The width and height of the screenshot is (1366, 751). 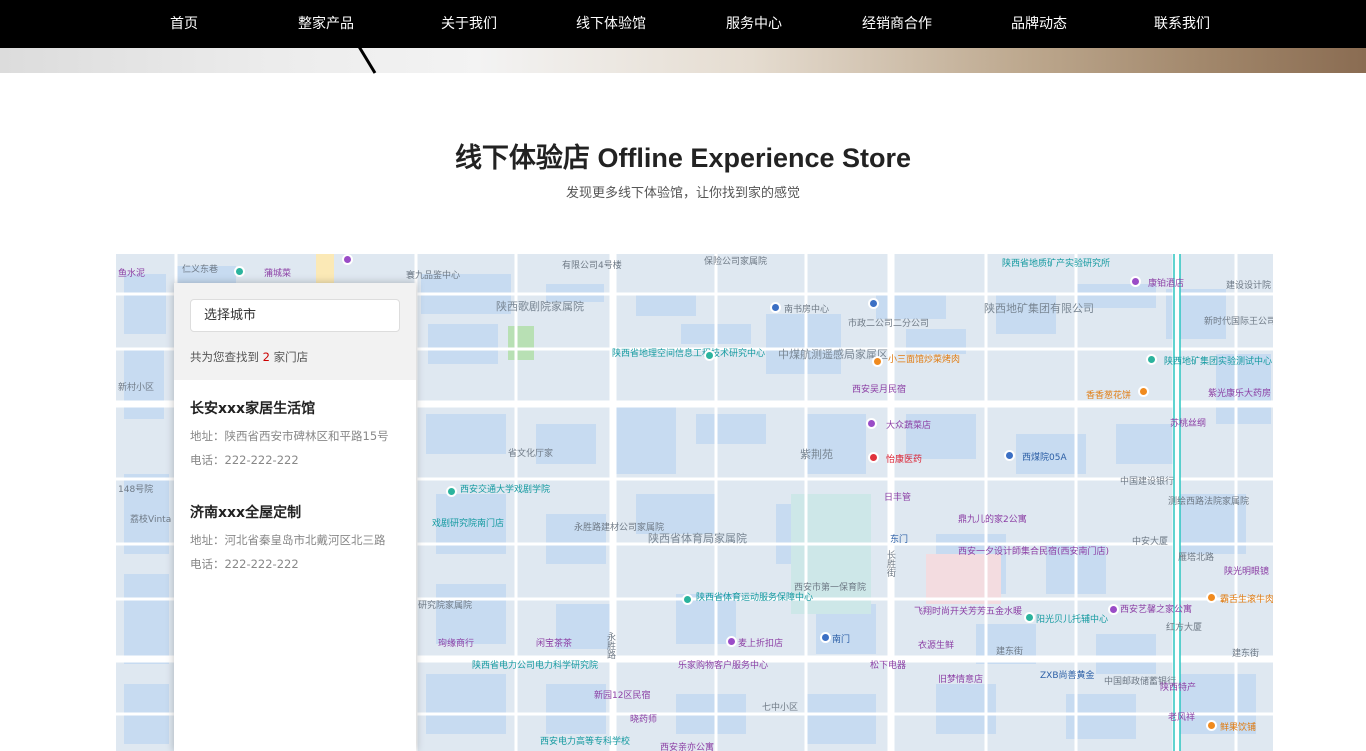 What do you see at coordinates (151, 520) in the screenshot?
I see `map-label: 荔枝Vinta` at bounding box center [151, 520].